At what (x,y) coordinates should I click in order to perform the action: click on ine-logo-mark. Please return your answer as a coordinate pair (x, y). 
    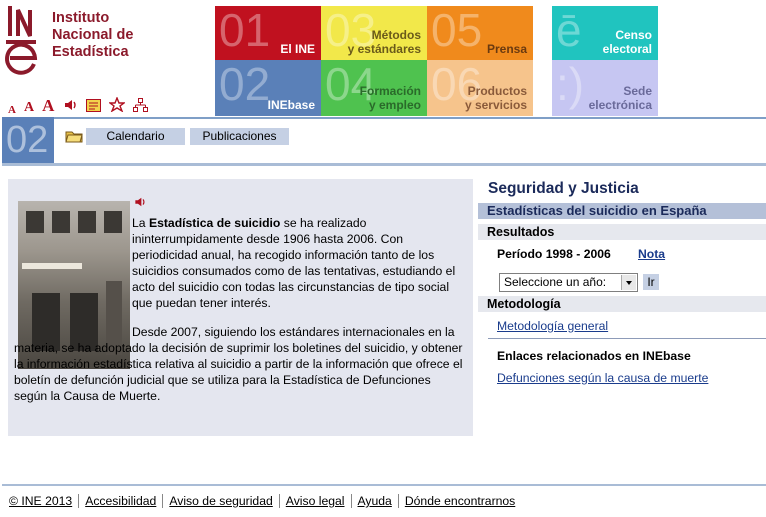
    Looking at the image, I should click on (21, 40).